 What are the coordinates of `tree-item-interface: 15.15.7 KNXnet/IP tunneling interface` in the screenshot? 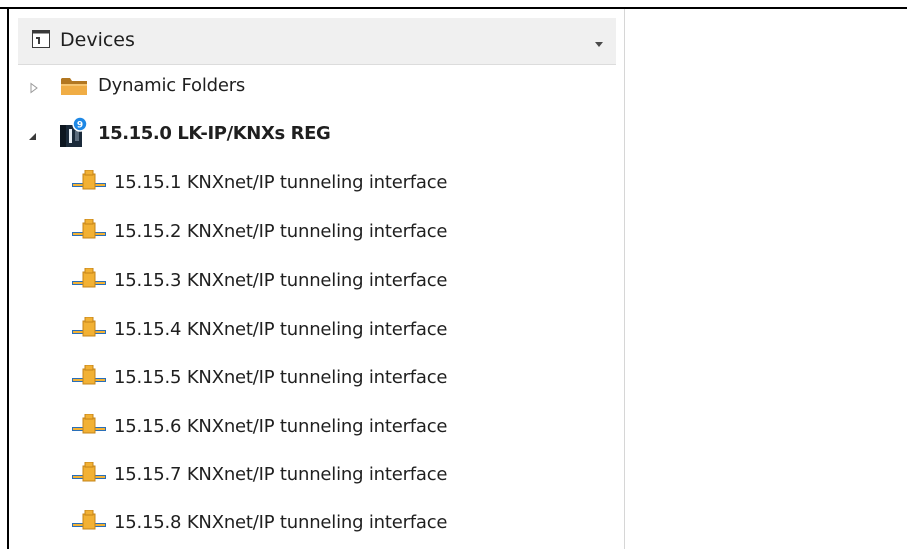 It's located at (317, 476).